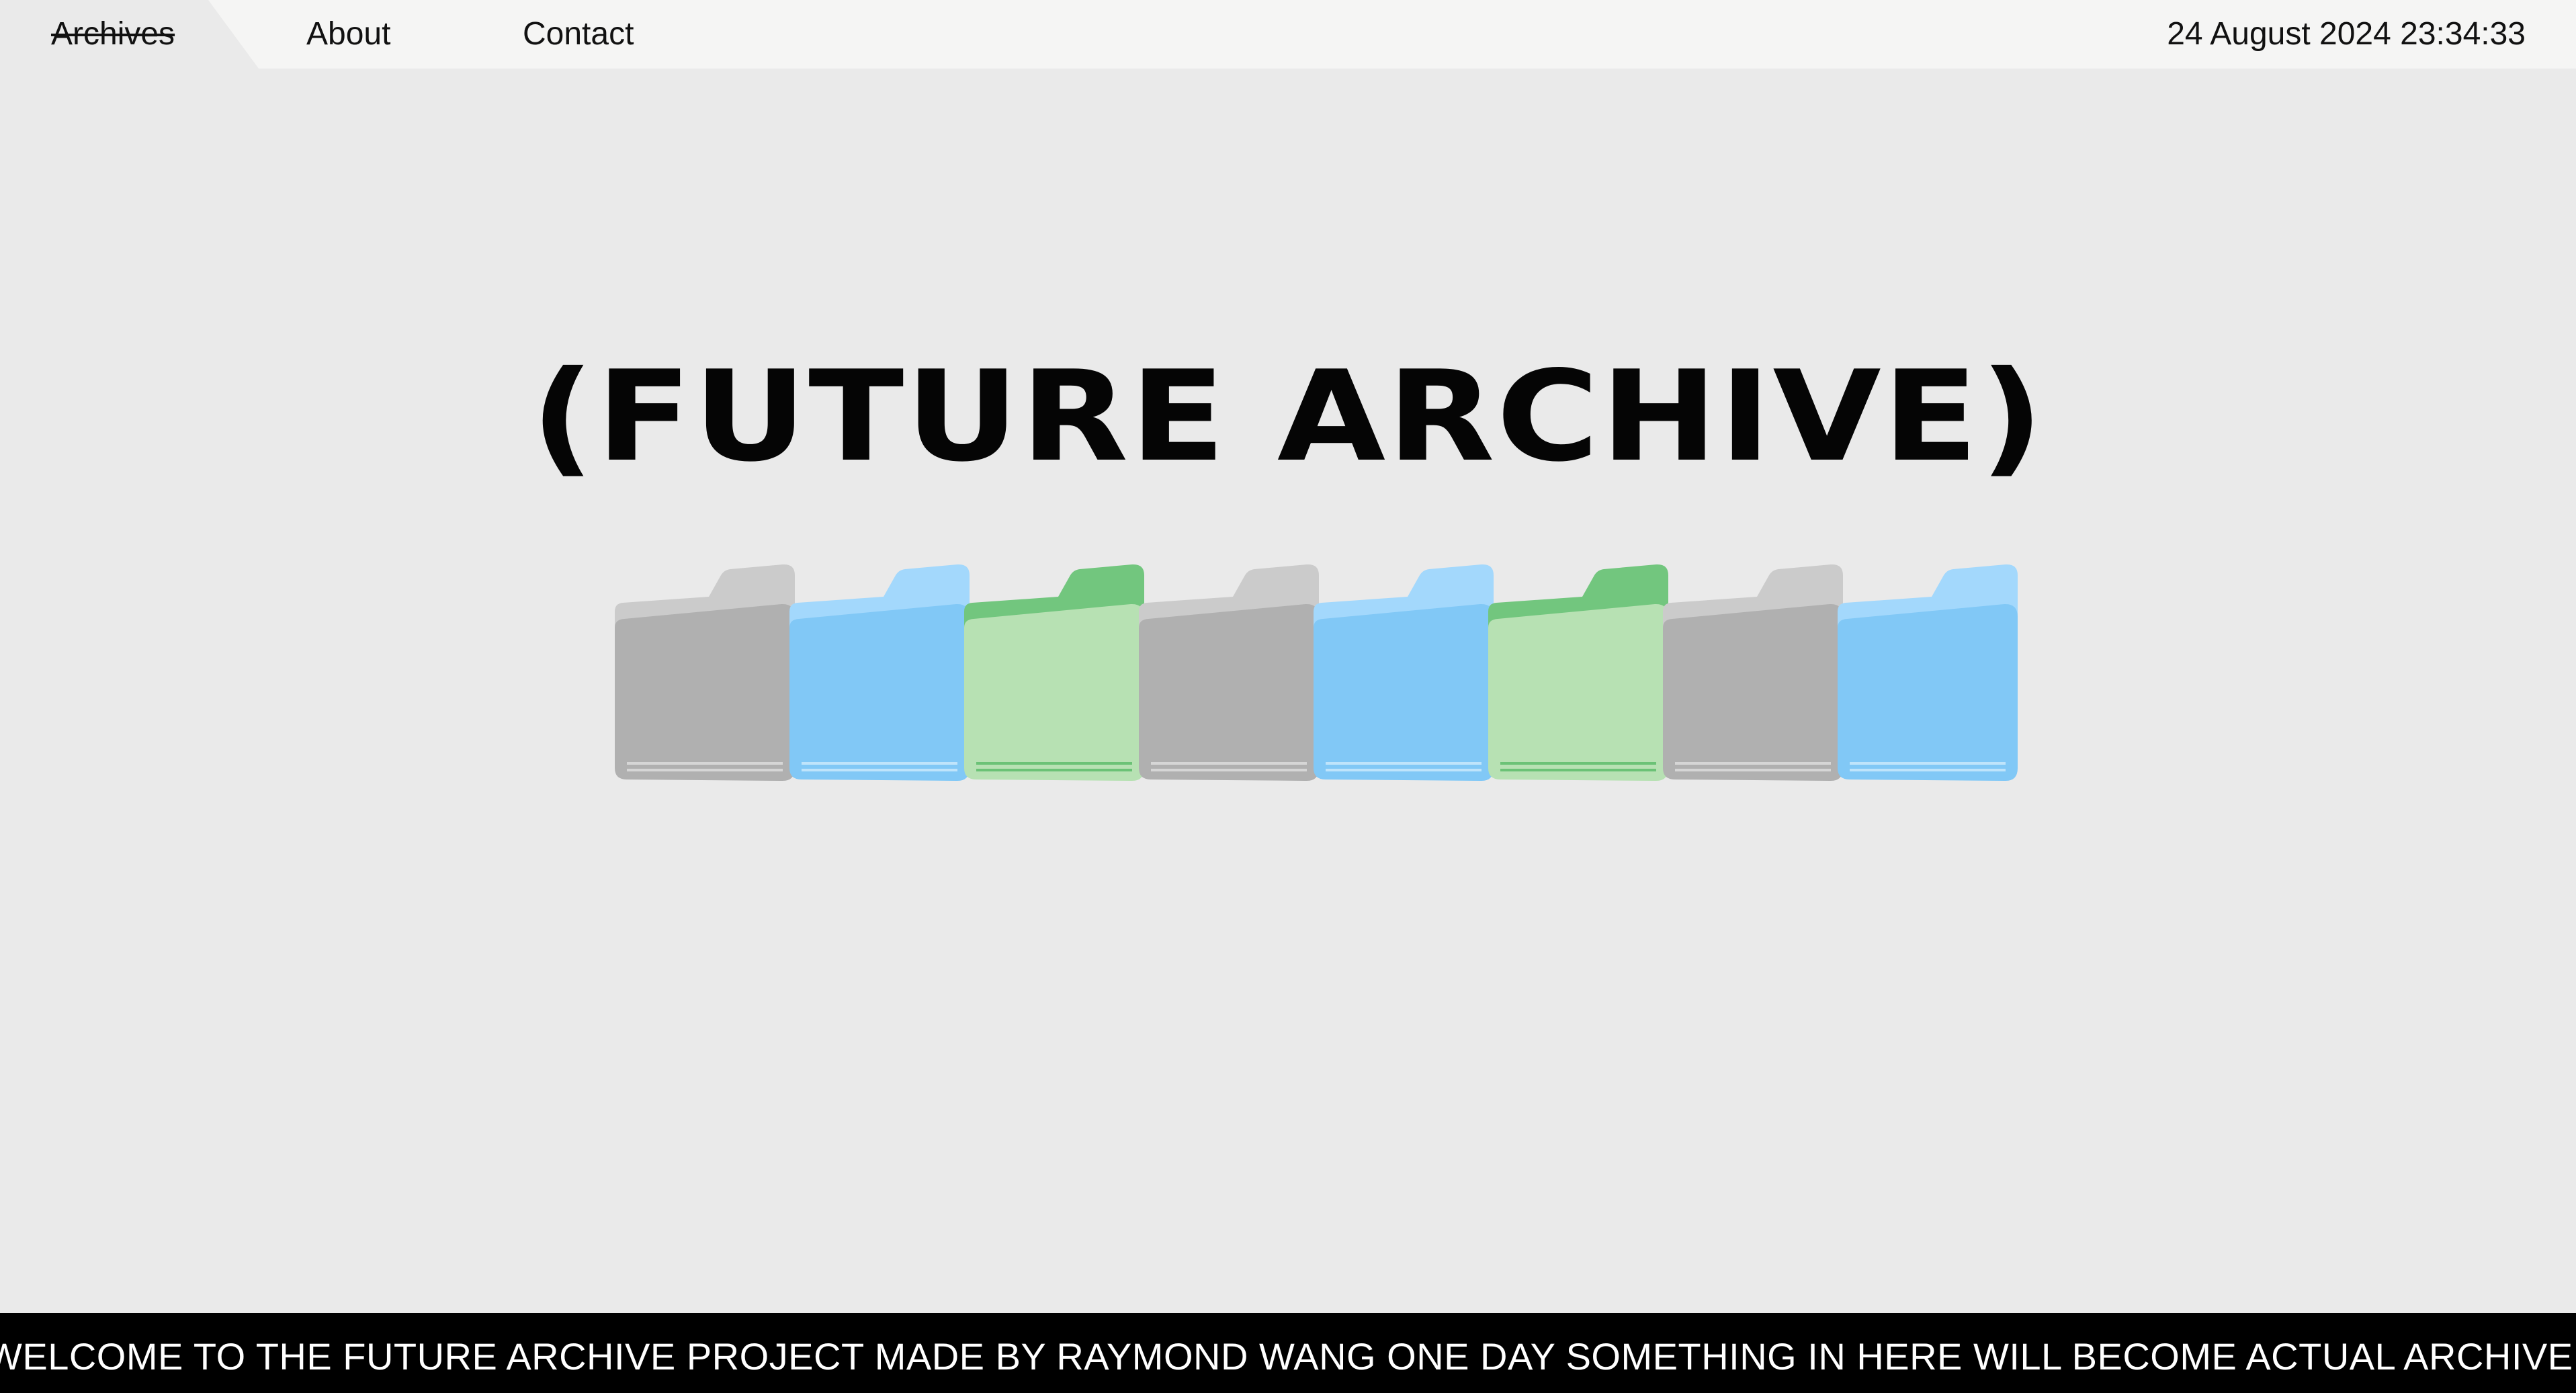  What do you see at coordinates (1287, 416) in the screenshot?
I see `hero-title: (FUTURE ARCHIVE)` at bounding box center [1287, 416].